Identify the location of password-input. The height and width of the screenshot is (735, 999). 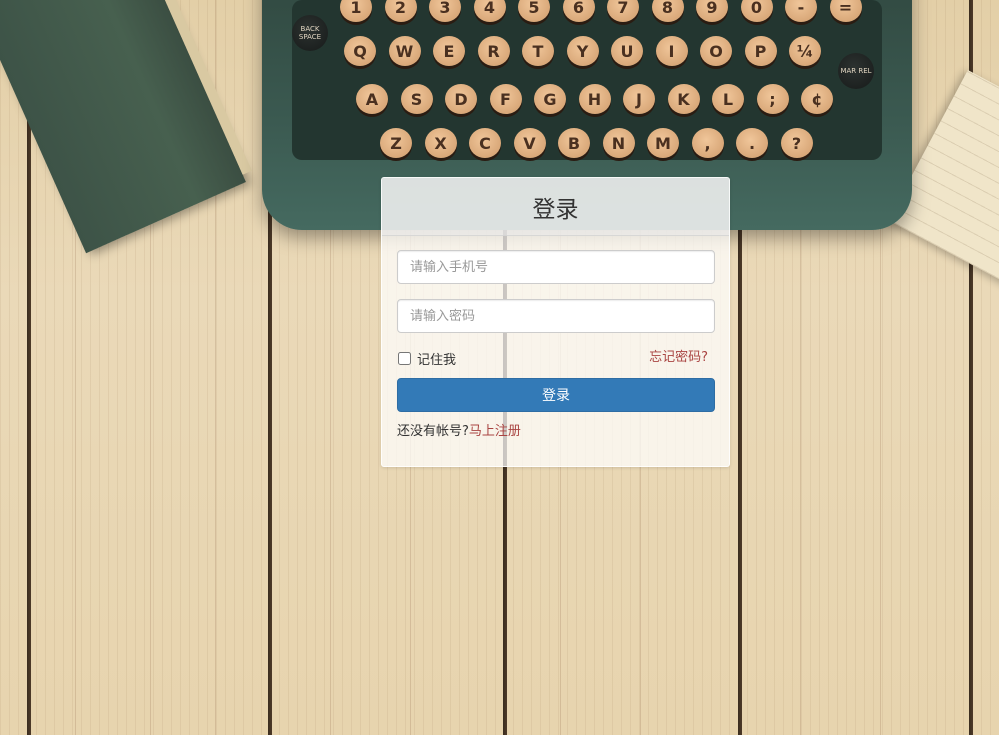
(556, 316).